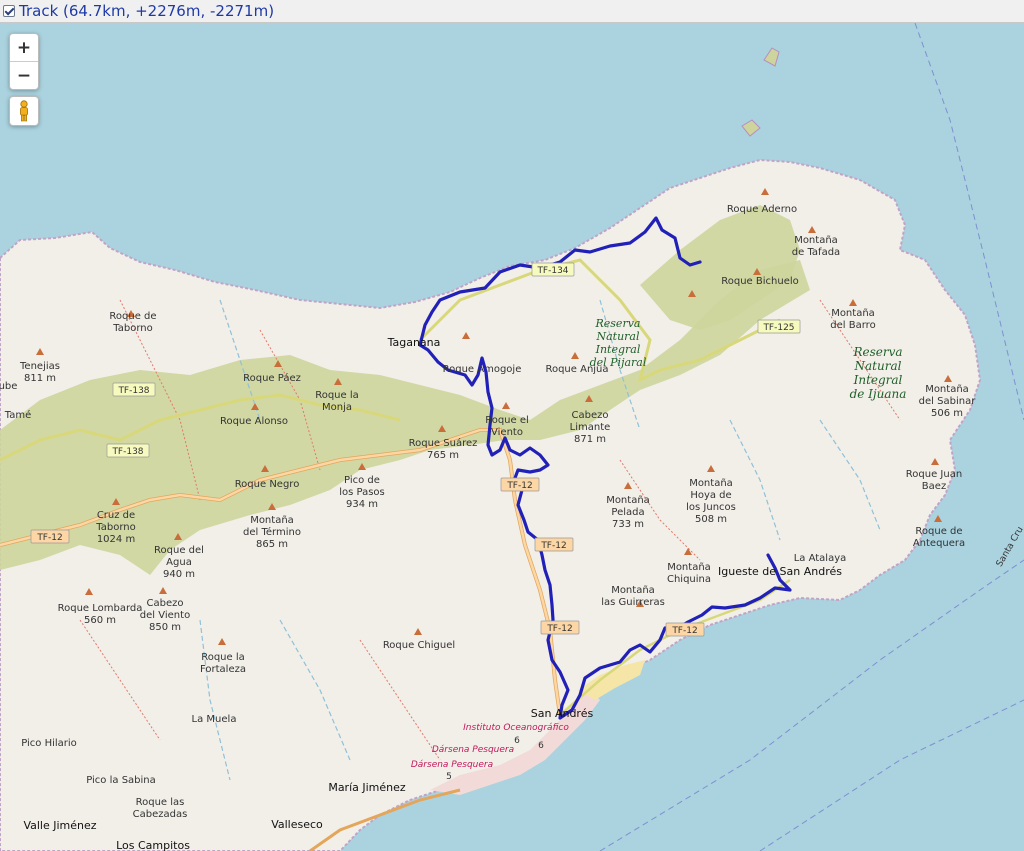  I want to click on label-montana-pelada-1: Montaña, so click(628, 500).